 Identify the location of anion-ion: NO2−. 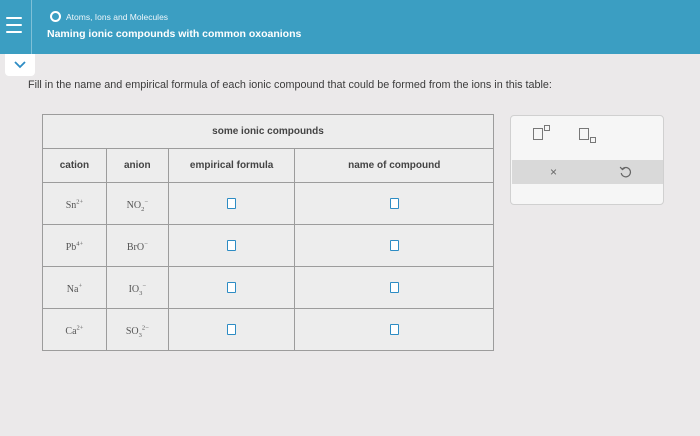
(137, 205).